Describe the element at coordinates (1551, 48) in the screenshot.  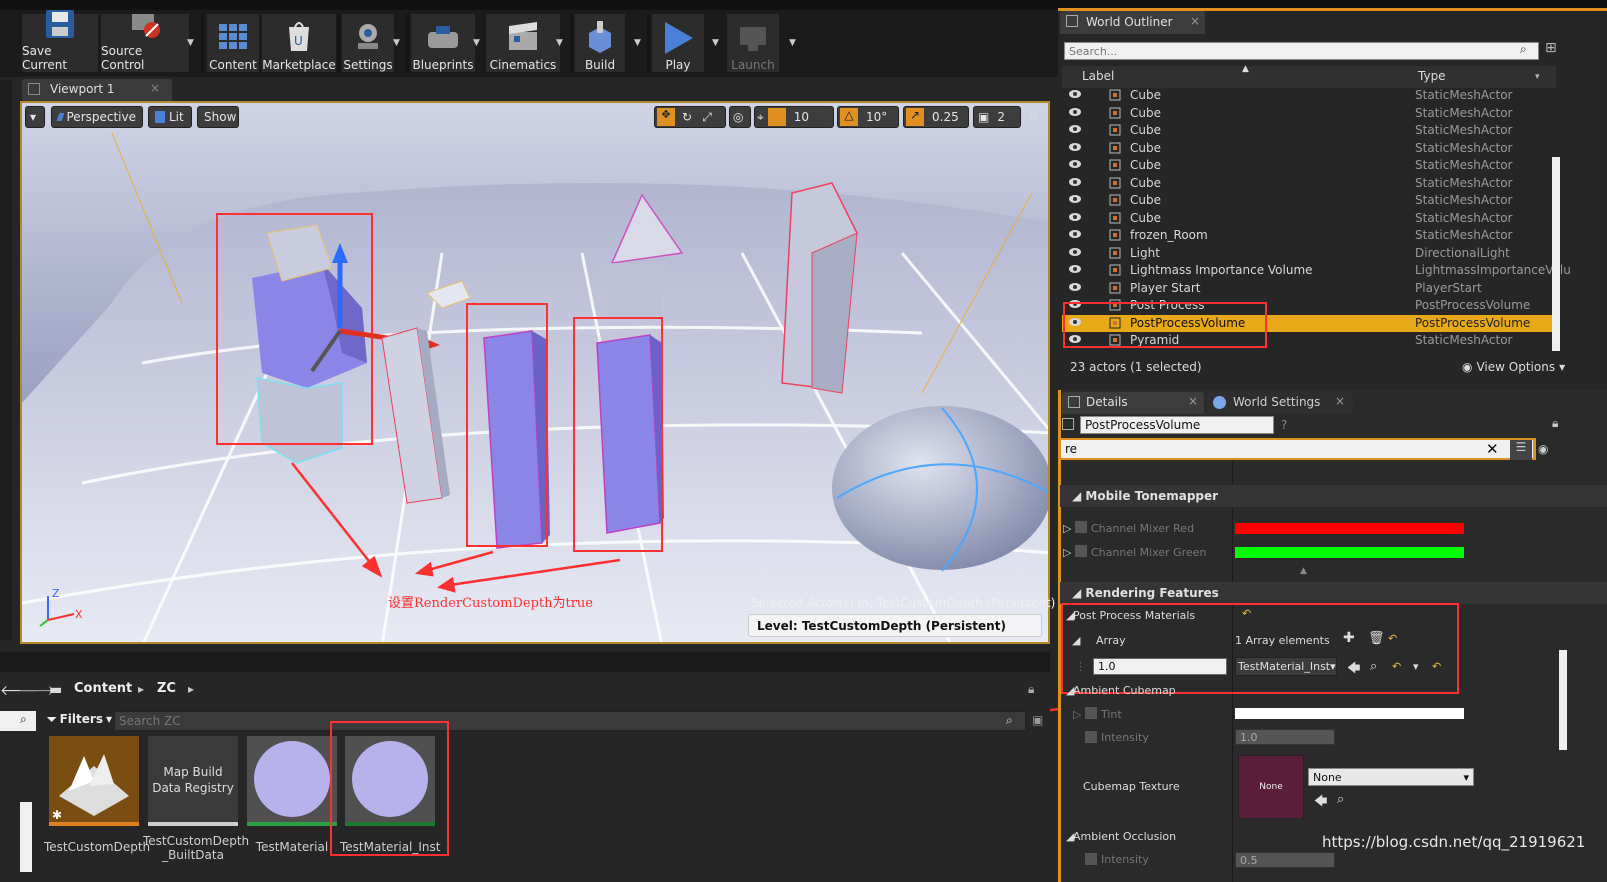
I see `add-folder-icon: ⊞` at that location.